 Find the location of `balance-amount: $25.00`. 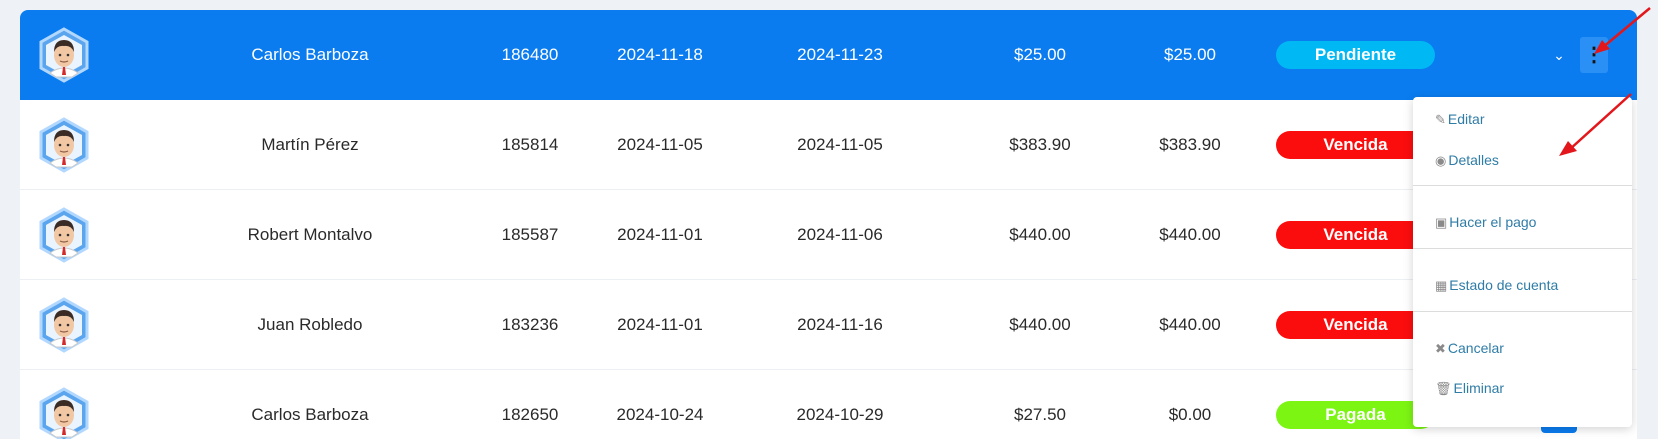

balance-amount: $25.00 is located at coordinates (1190, 54).